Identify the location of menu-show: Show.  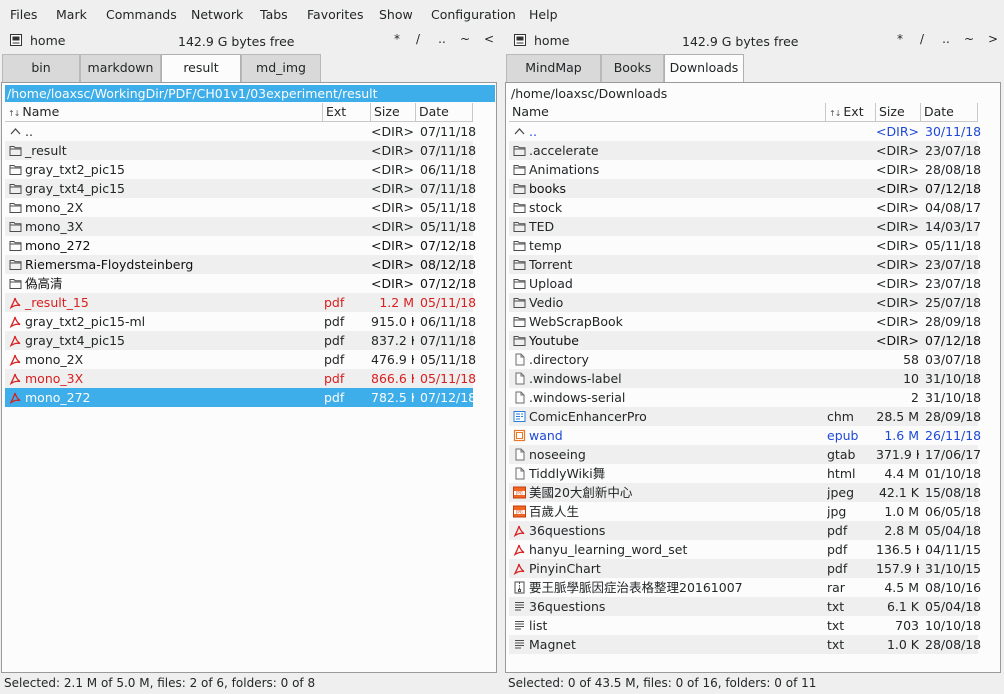
(396, 15).